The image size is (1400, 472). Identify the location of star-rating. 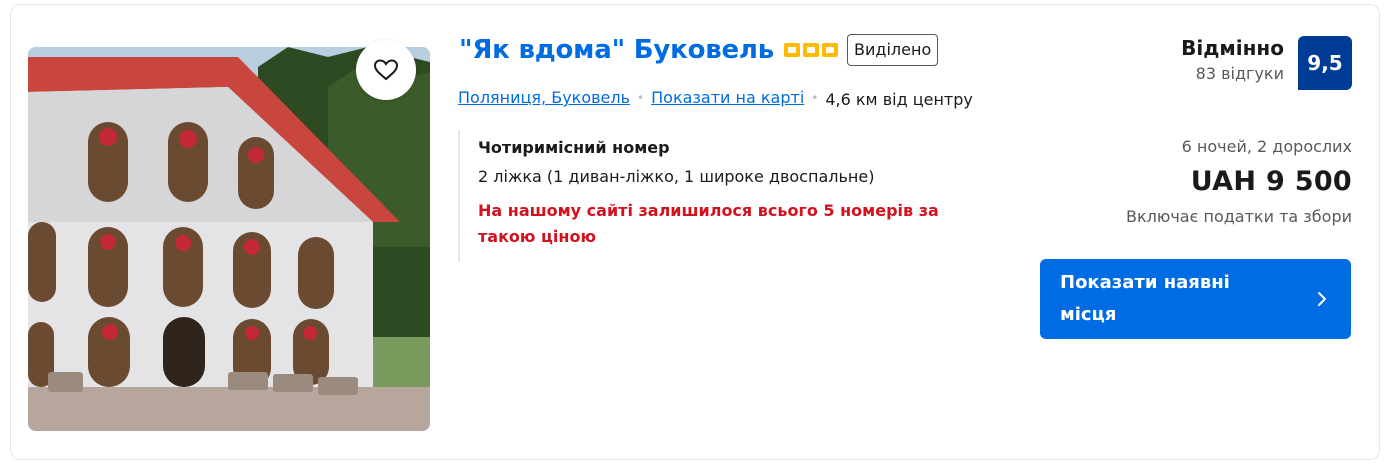
(811, 50).